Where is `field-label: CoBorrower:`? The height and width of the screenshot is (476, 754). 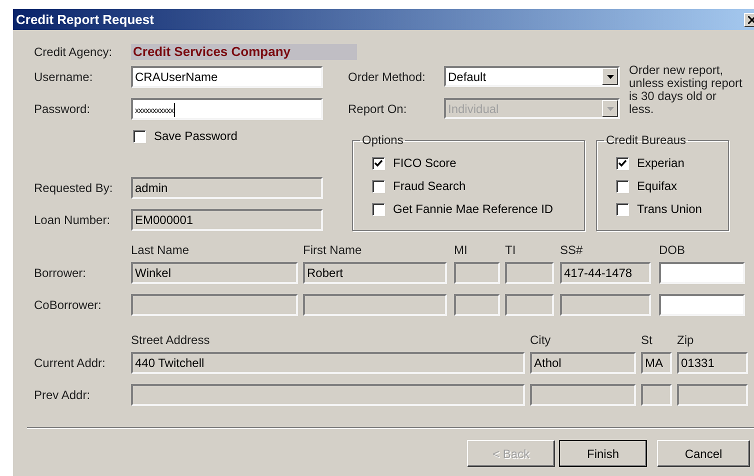
field-label: CoBorrower: is located at coordinates (68, 305).